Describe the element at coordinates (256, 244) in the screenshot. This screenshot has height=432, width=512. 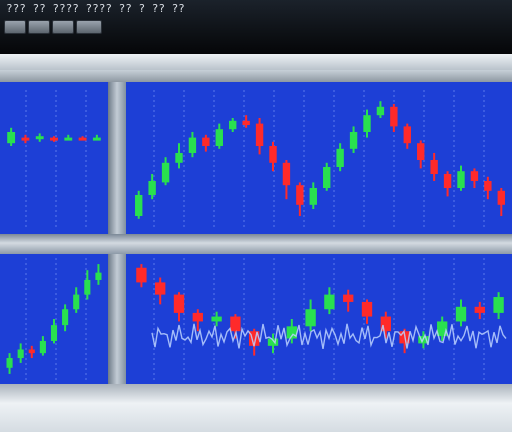
I see `panel-divider-horizontal` at that location.